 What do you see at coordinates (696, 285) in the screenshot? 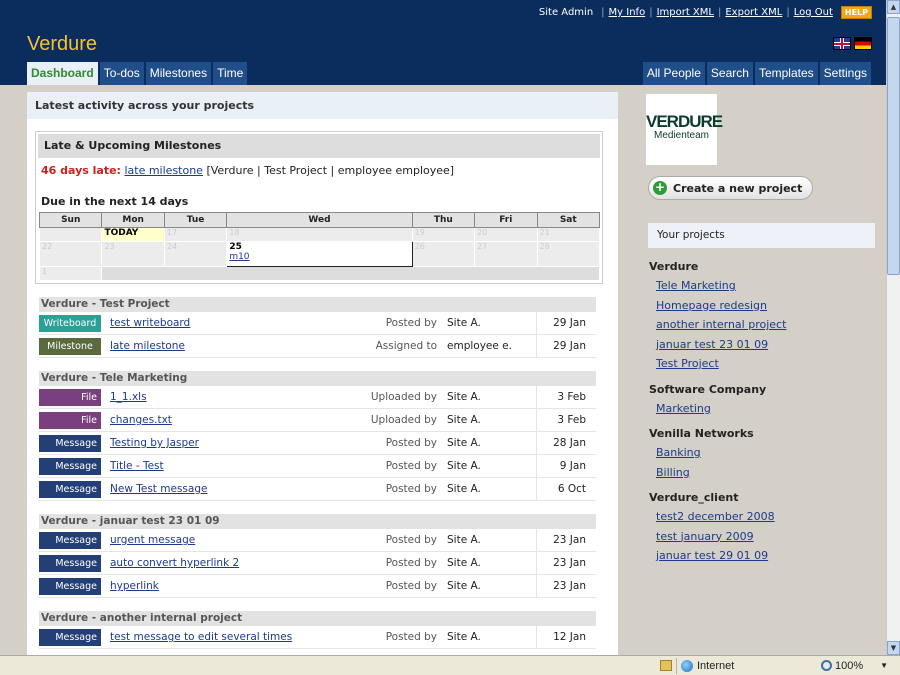
I see `project-link: Tele Marketing` at bounding box center [696, 285].